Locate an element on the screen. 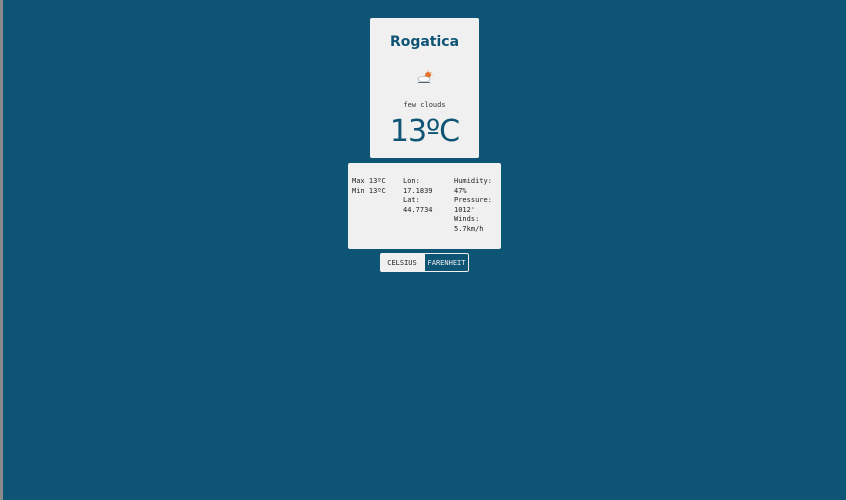  min-max-column: Max 13ºC Min 13ºC is located at coordinates (375, 186).